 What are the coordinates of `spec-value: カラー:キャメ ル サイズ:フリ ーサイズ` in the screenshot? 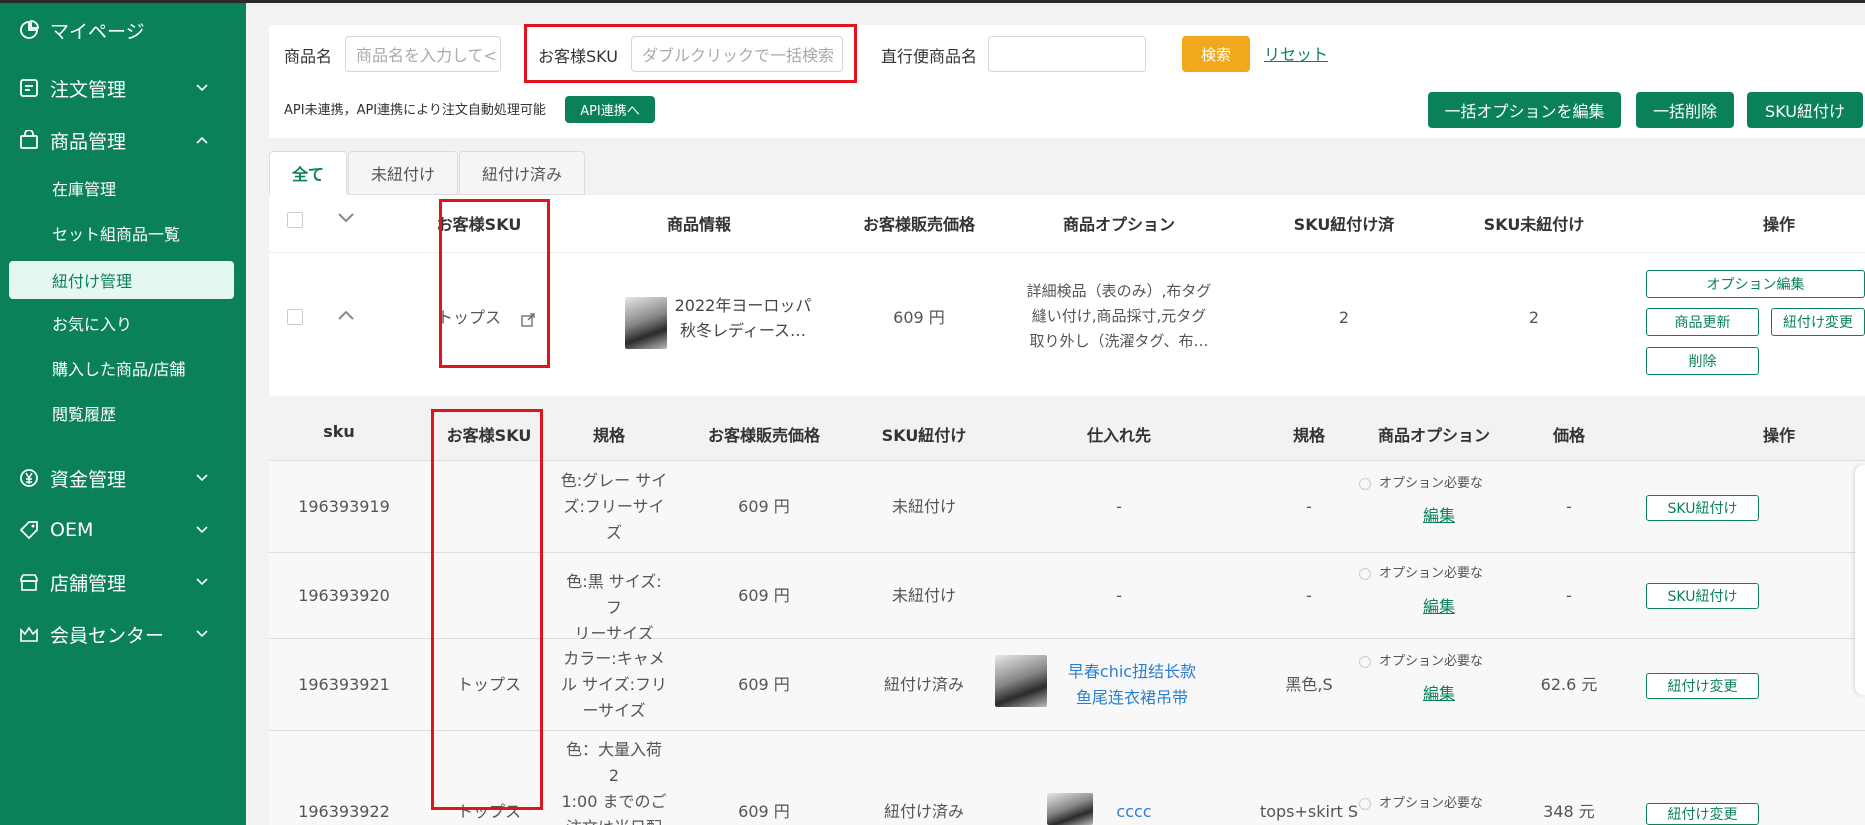 It's located at (614, 684).